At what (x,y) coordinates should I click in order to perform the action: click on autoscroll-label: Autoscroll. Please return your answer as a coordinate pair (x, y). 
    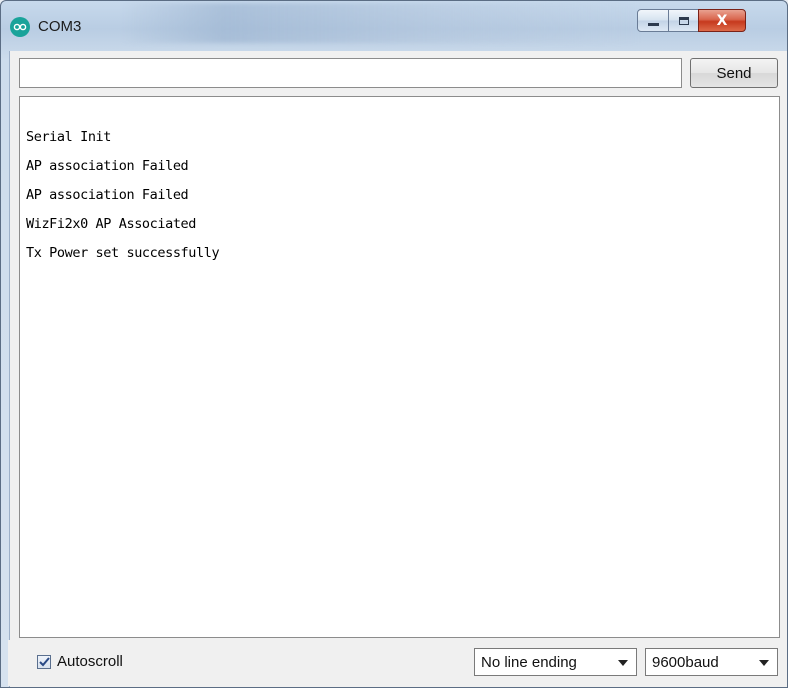
    Looking at the image, I should click on (90, 661).